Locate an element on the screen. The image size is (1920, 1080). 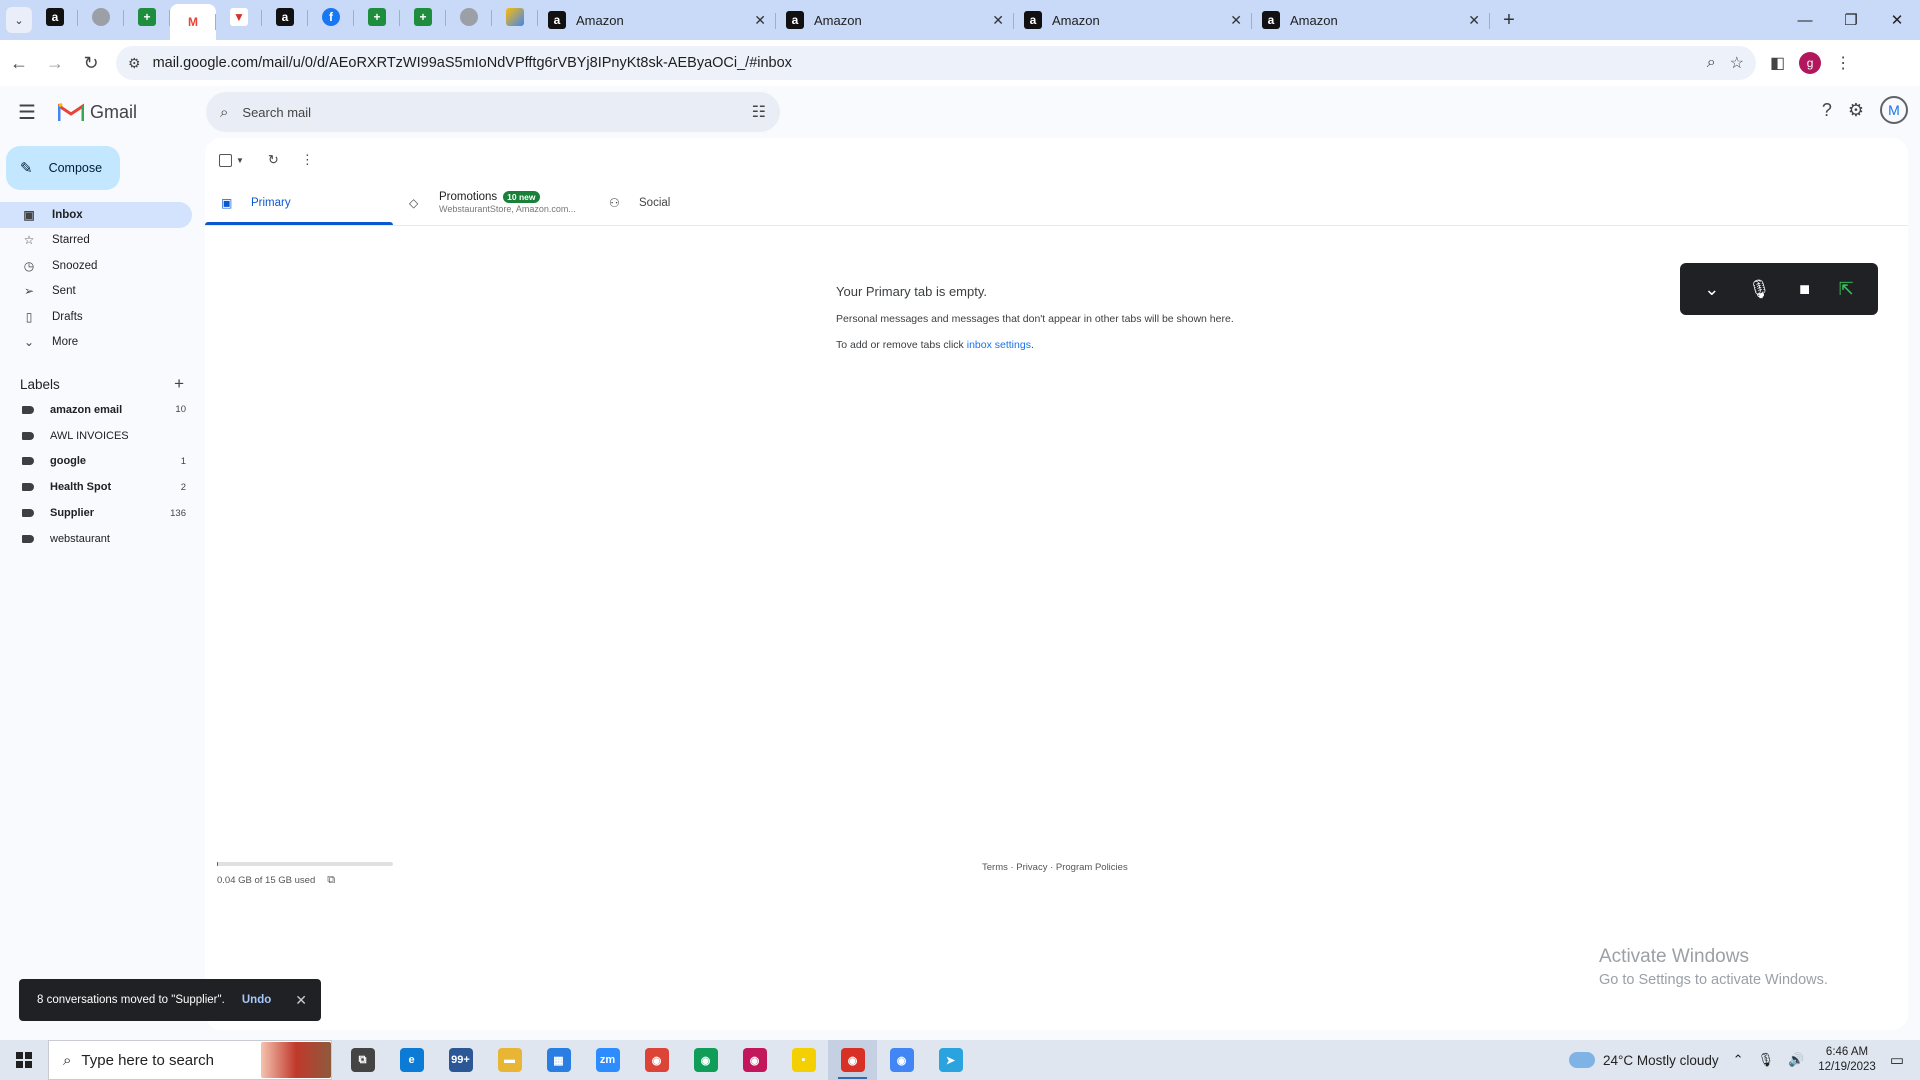
taskbar-app: ⧉ is located at coordinates (362, 1060).